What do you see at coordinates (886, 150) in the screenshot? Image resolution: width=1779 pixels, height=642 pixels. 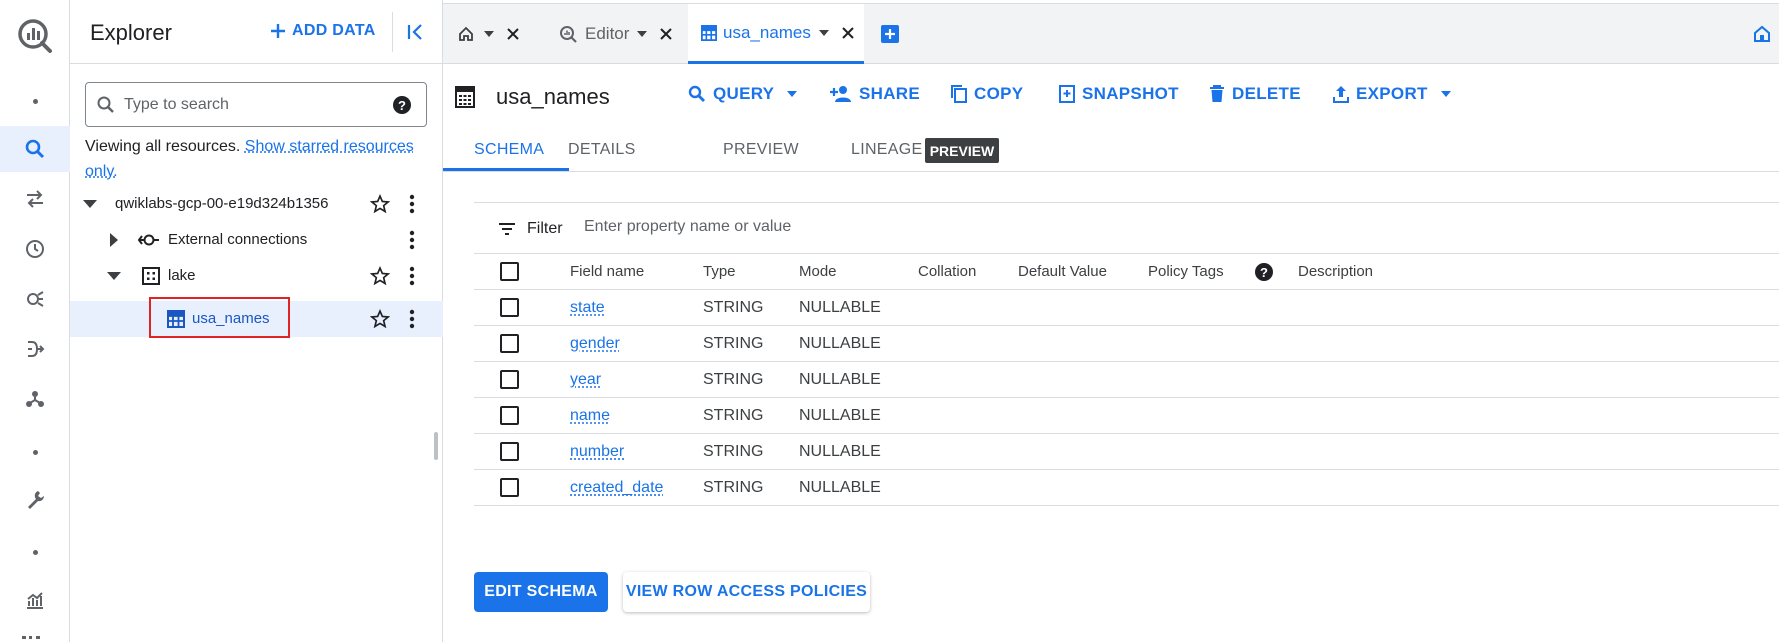 I see `subtab-lineage: LINEAGE` at bounding box center [886, 150].